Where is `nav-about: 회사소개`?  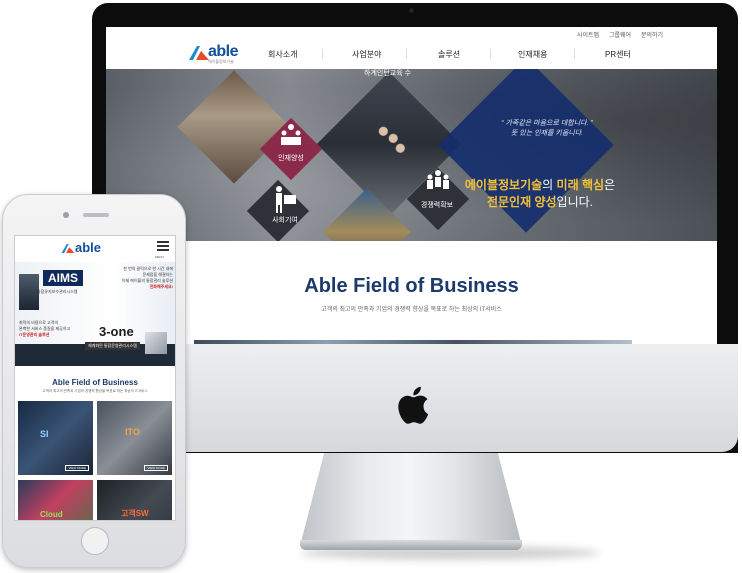 nav-about: 회사소개 is located at coordinates (282, 54).